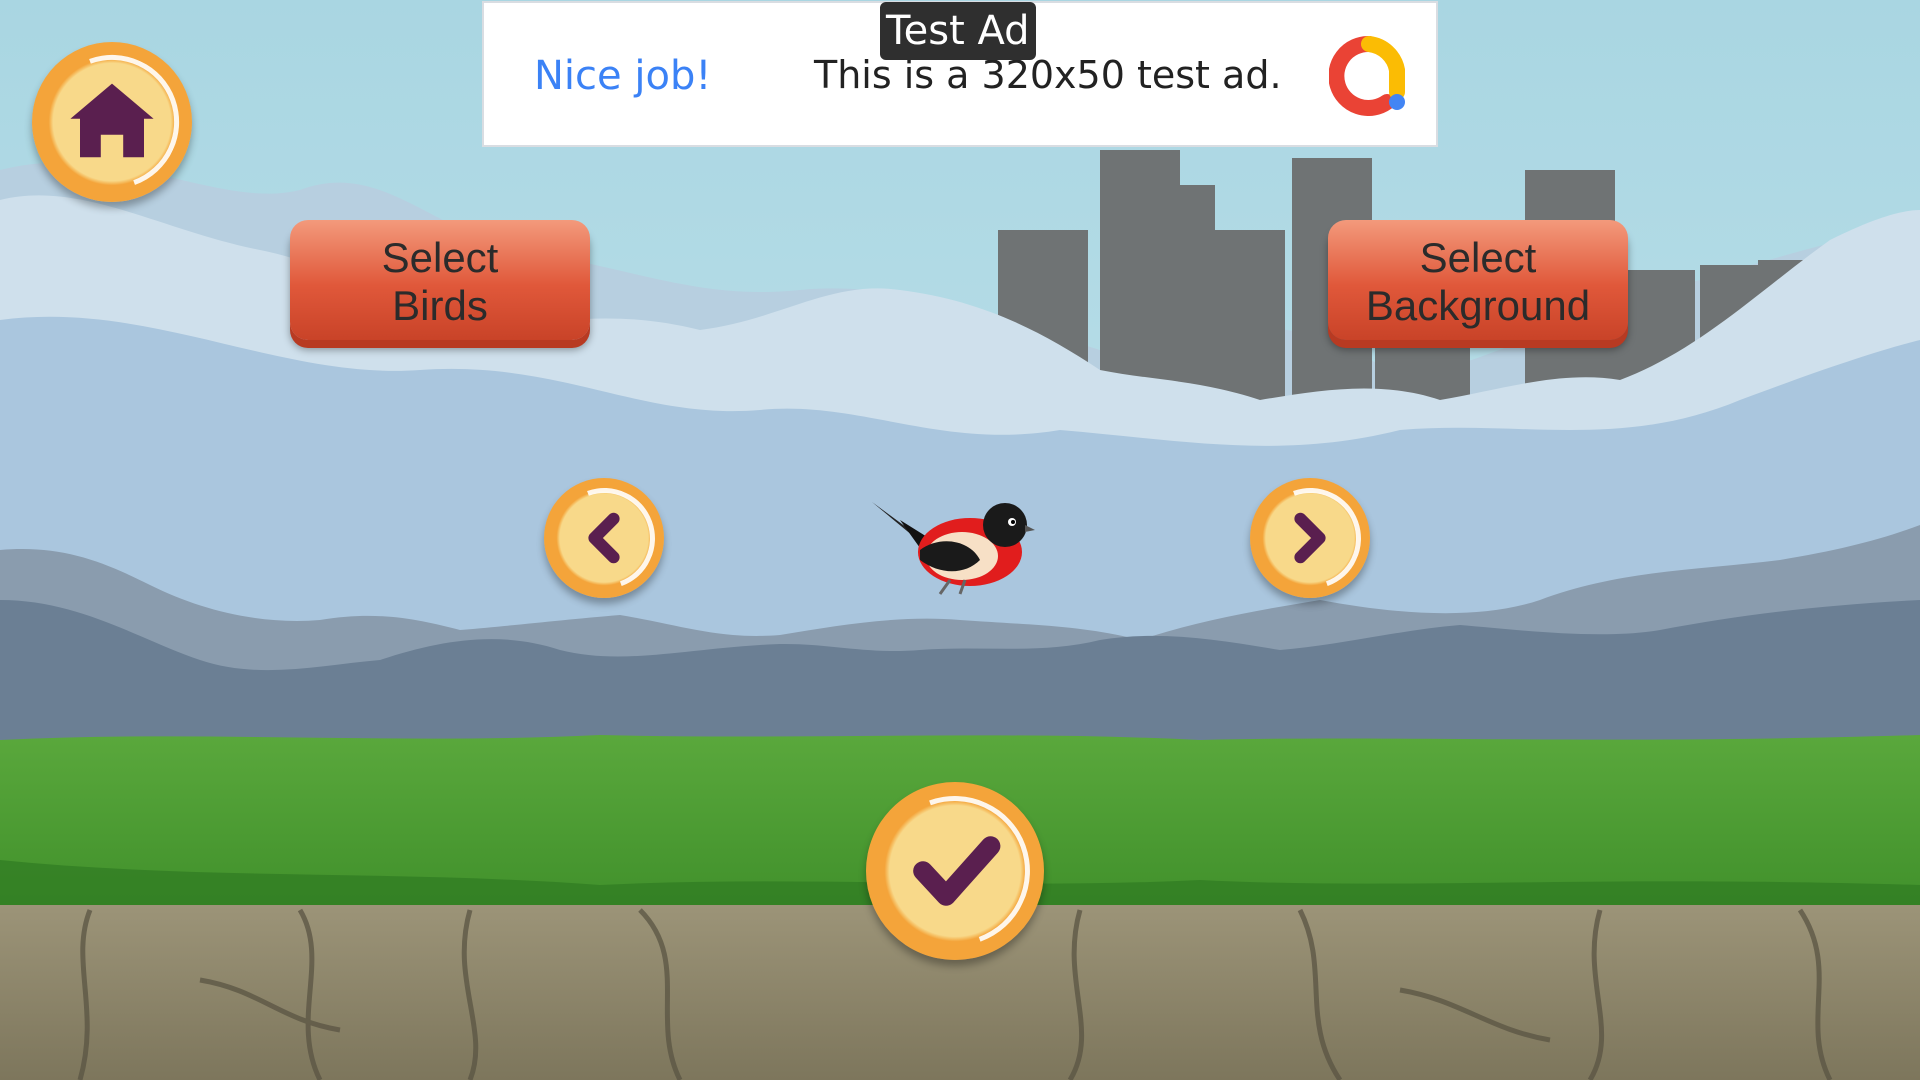 The height and width of the screenshot is (1085, 1920). I want to click on home-button, so click(112, 122).